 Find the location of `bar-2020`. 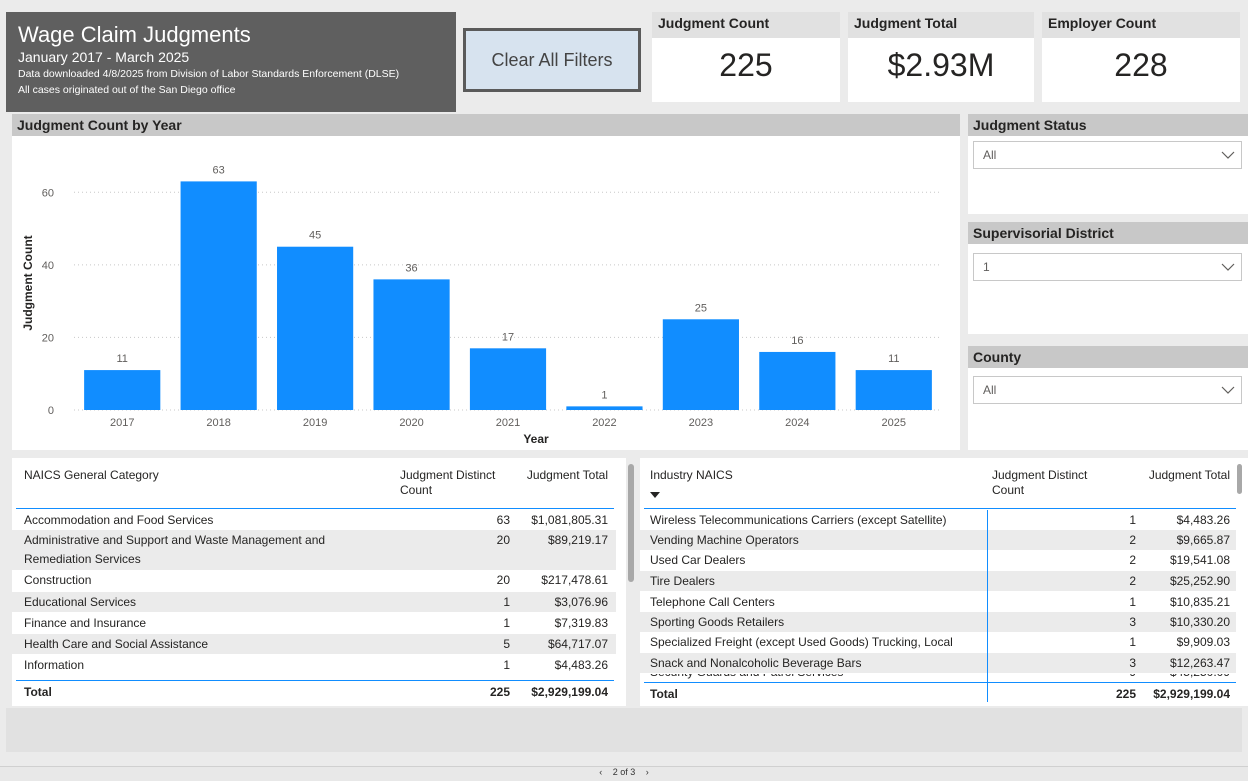

bar-2020 is located at coordinates (411, 344).